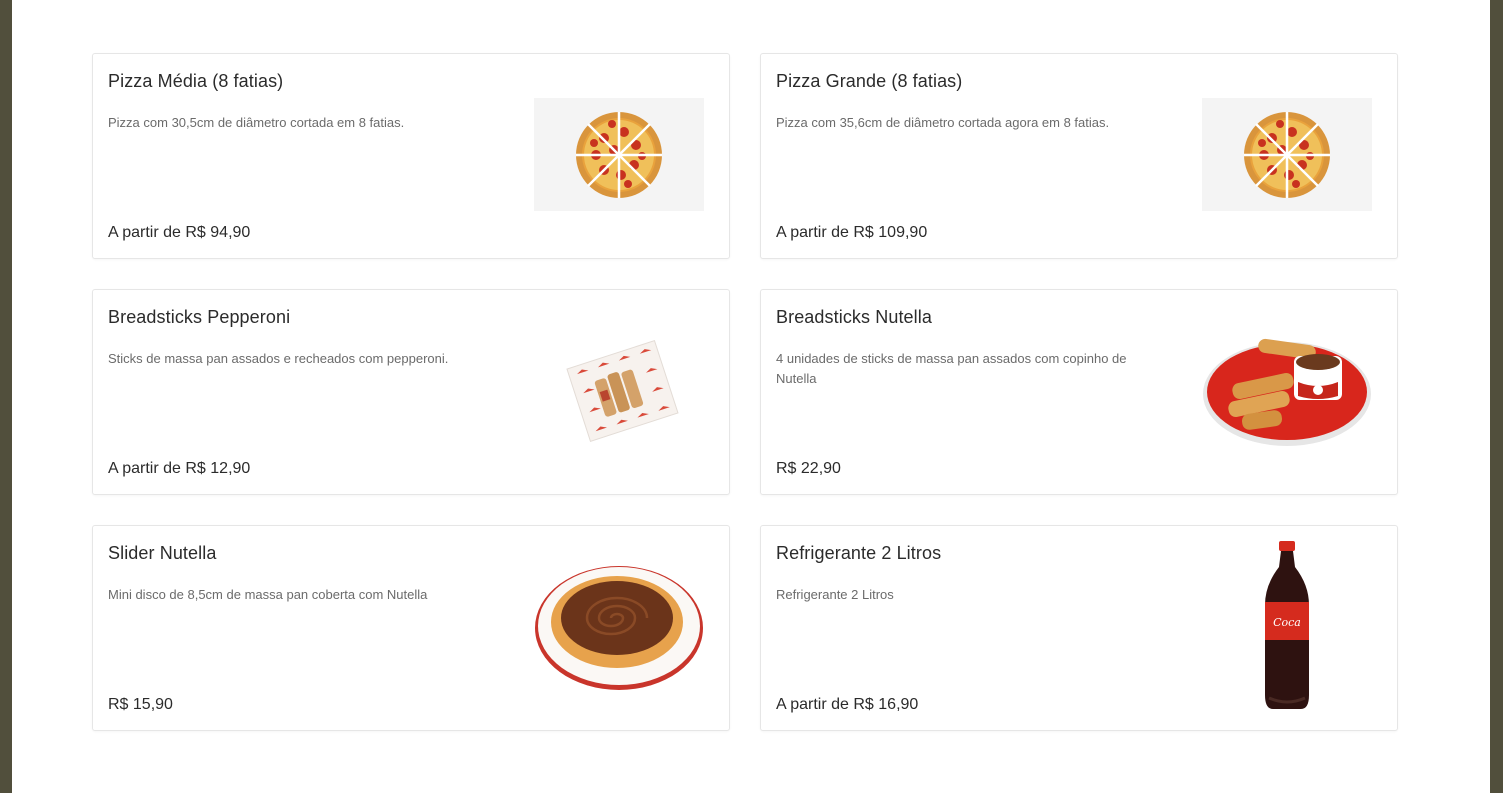 The height and width of the screenshot is (793, 1503). What do you see at coordinates (196, 81) in the screenshot?
I see `product-title: Pizza Média (8 fatias)` at bounding box center [196, 81].